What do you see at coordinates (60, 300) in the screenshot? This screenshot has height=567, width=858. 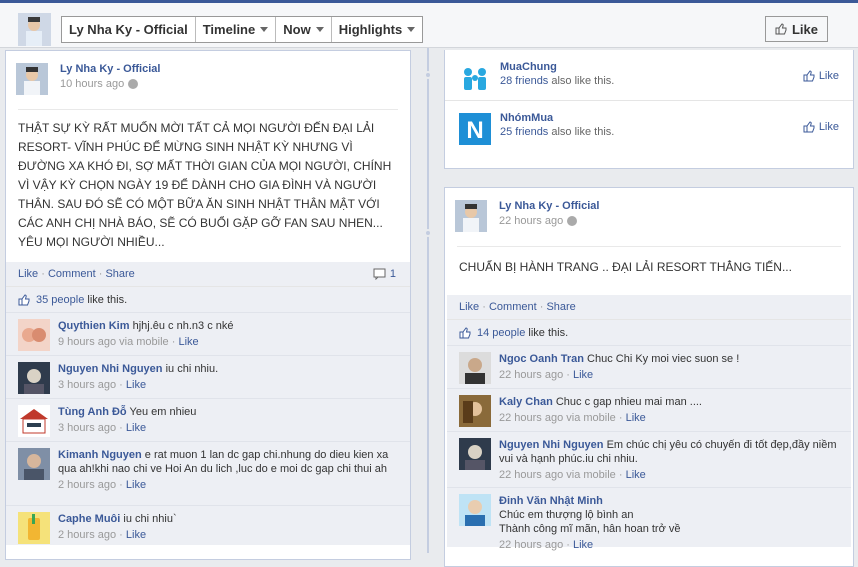 I see `likes-count: 35 people` at bounding box center [60, 300].